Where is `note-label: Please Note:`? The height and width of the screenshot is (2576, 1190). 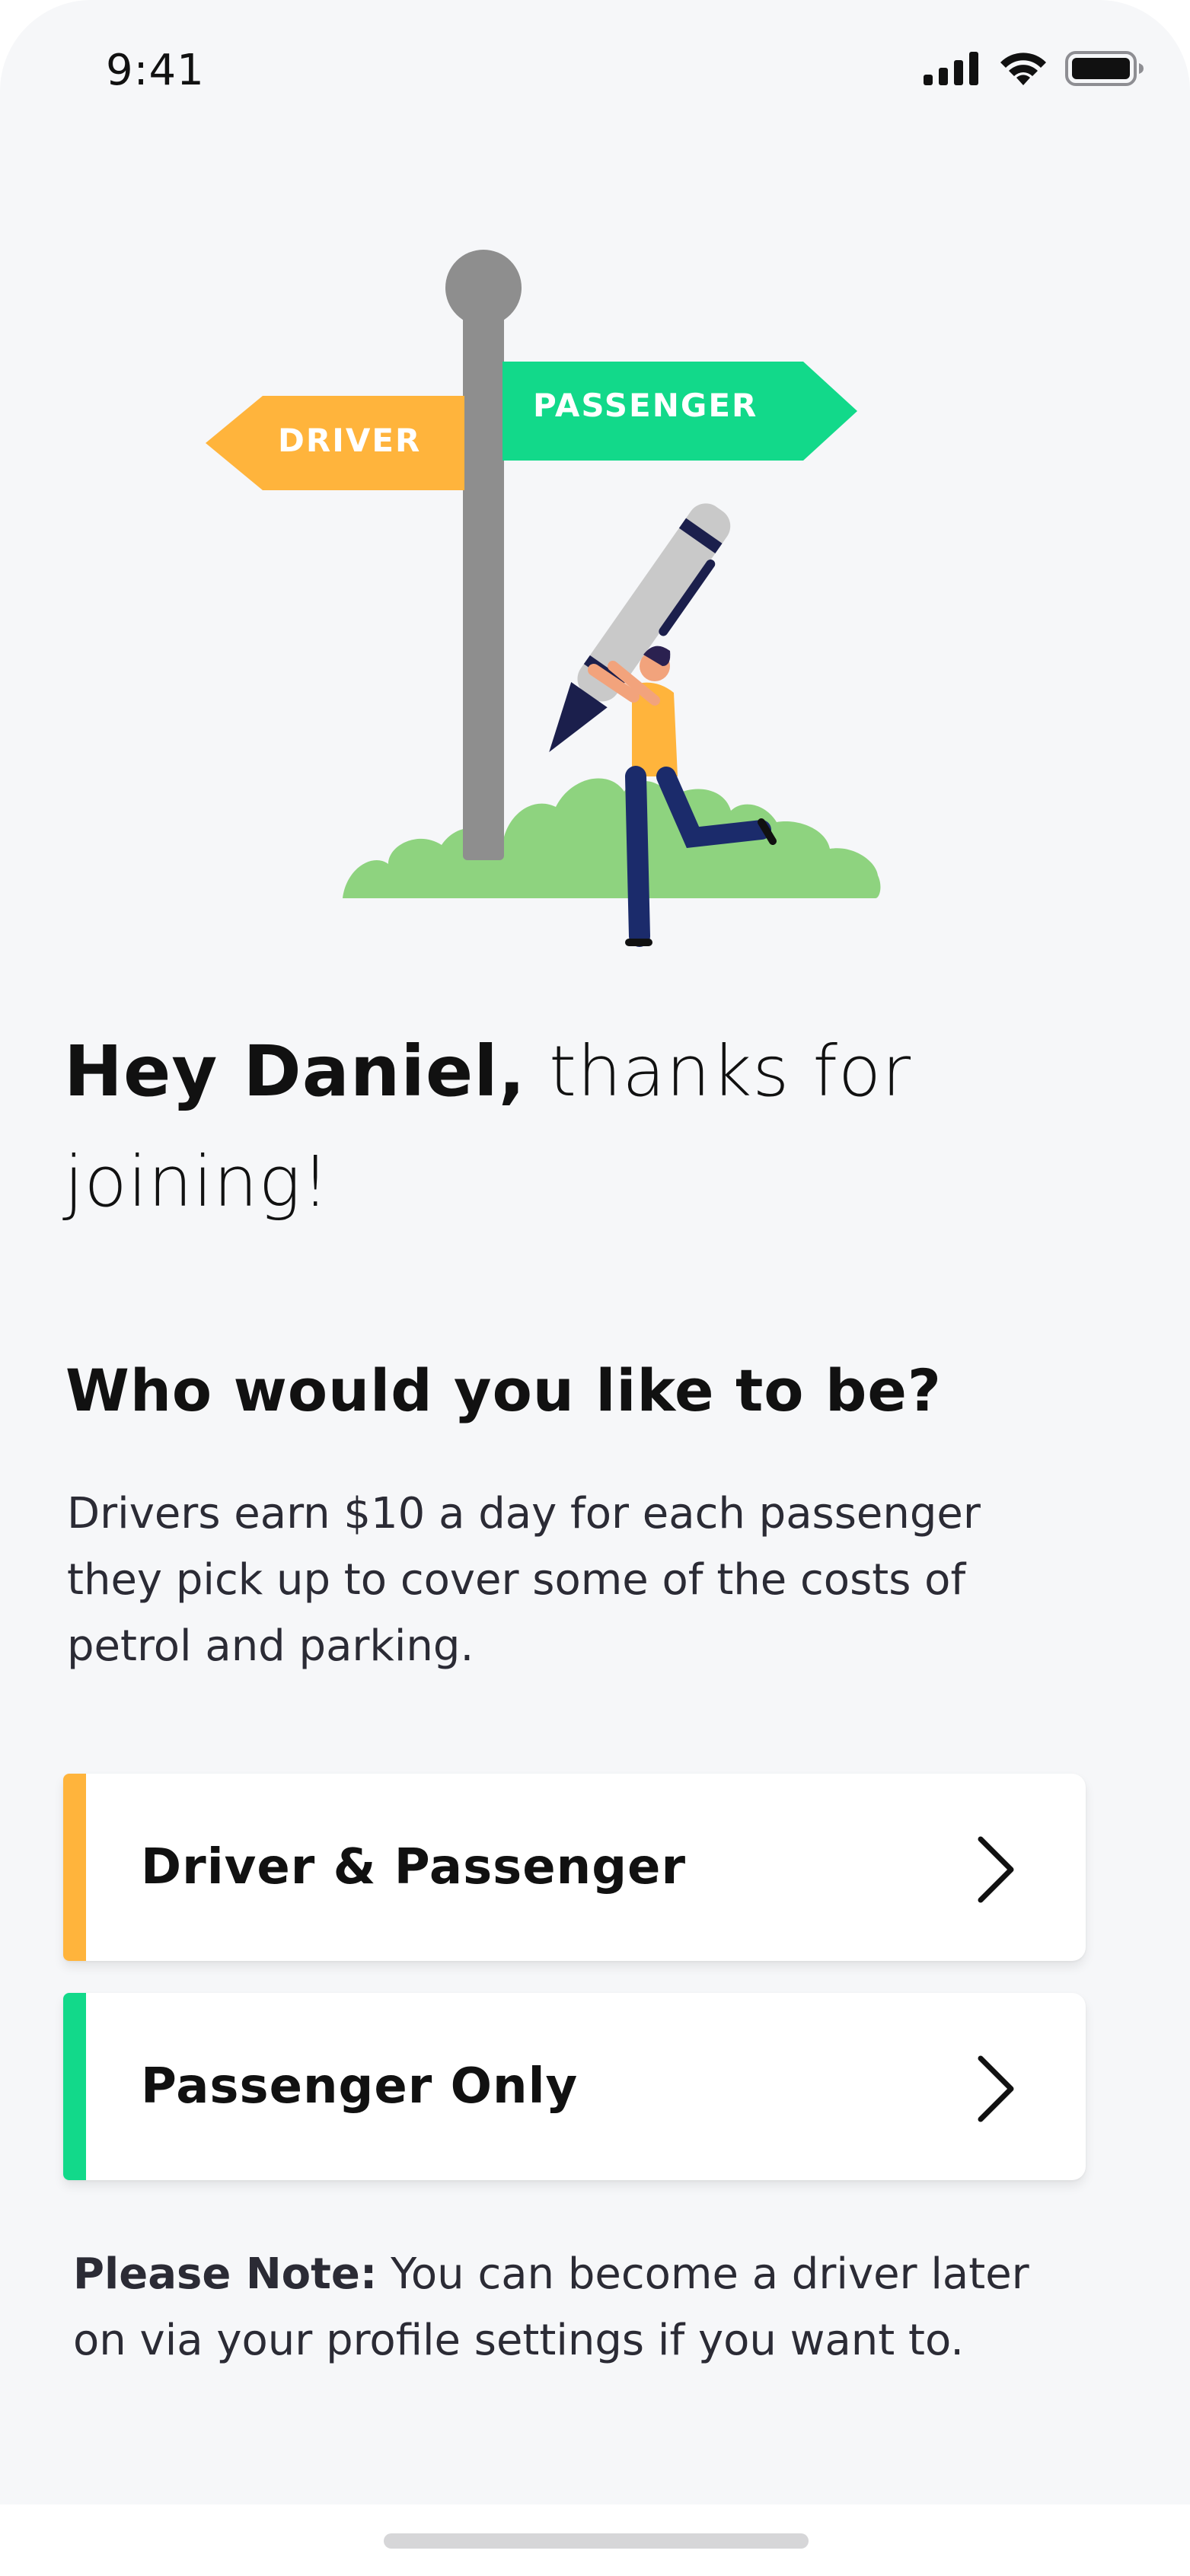
note-label: Please Note: is located at coordinates (225, 2274).